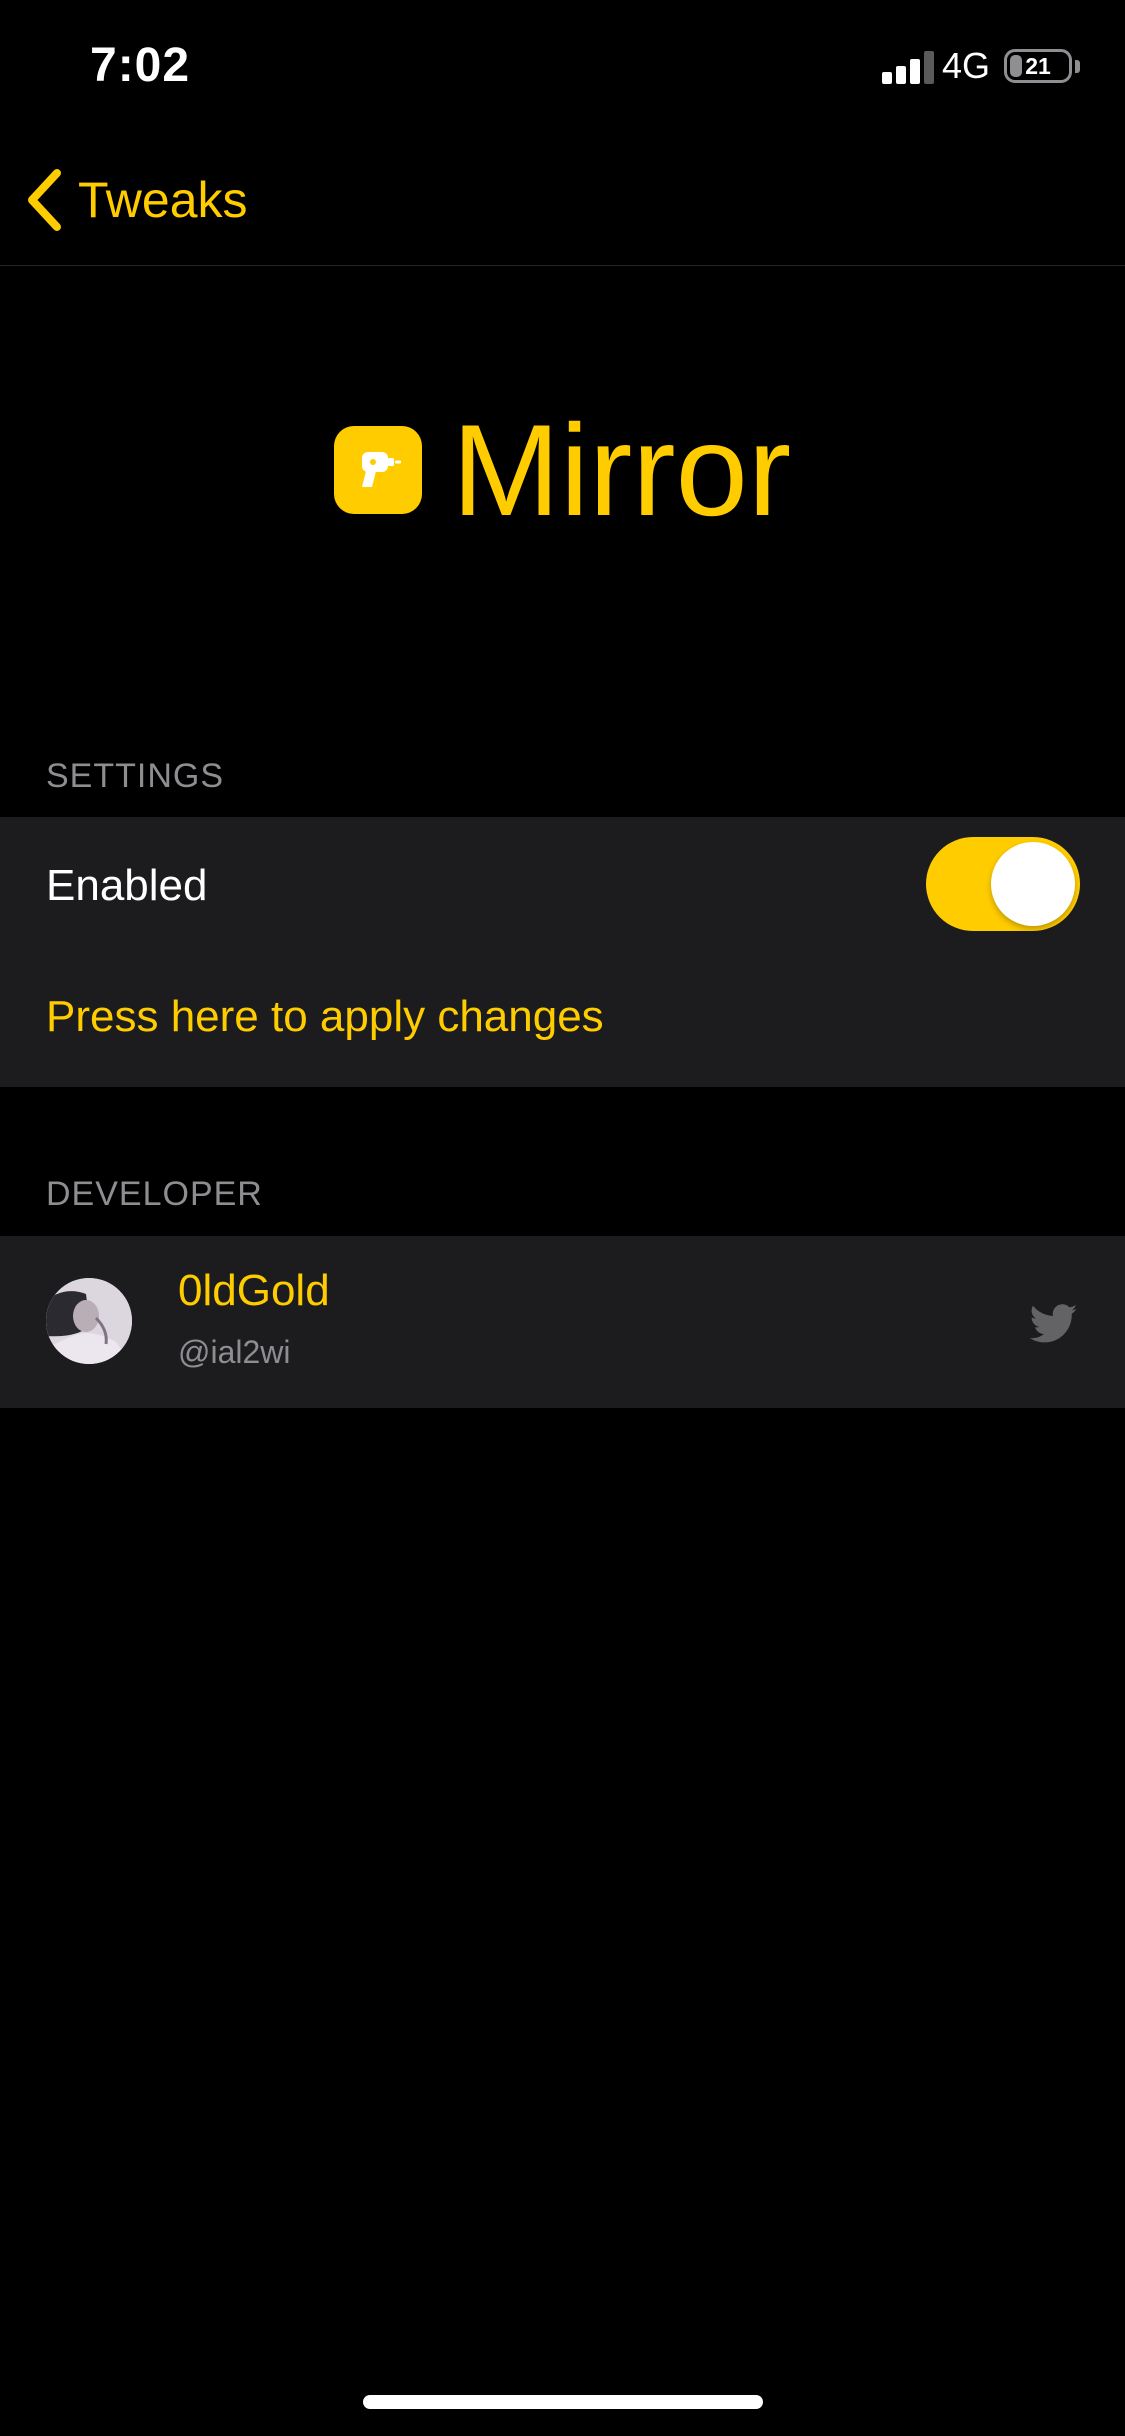 Image resolution: width=1125 pixels, height=2436 pixels. I want to click on settings-section-header: SETTINGS, so click(135, 776).